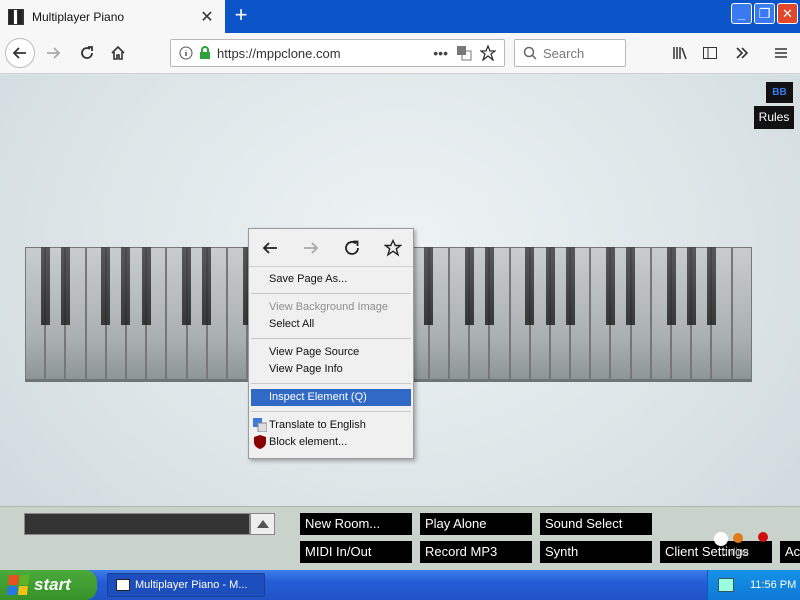  I want to click on account-button: Ac, so click(790, 552).